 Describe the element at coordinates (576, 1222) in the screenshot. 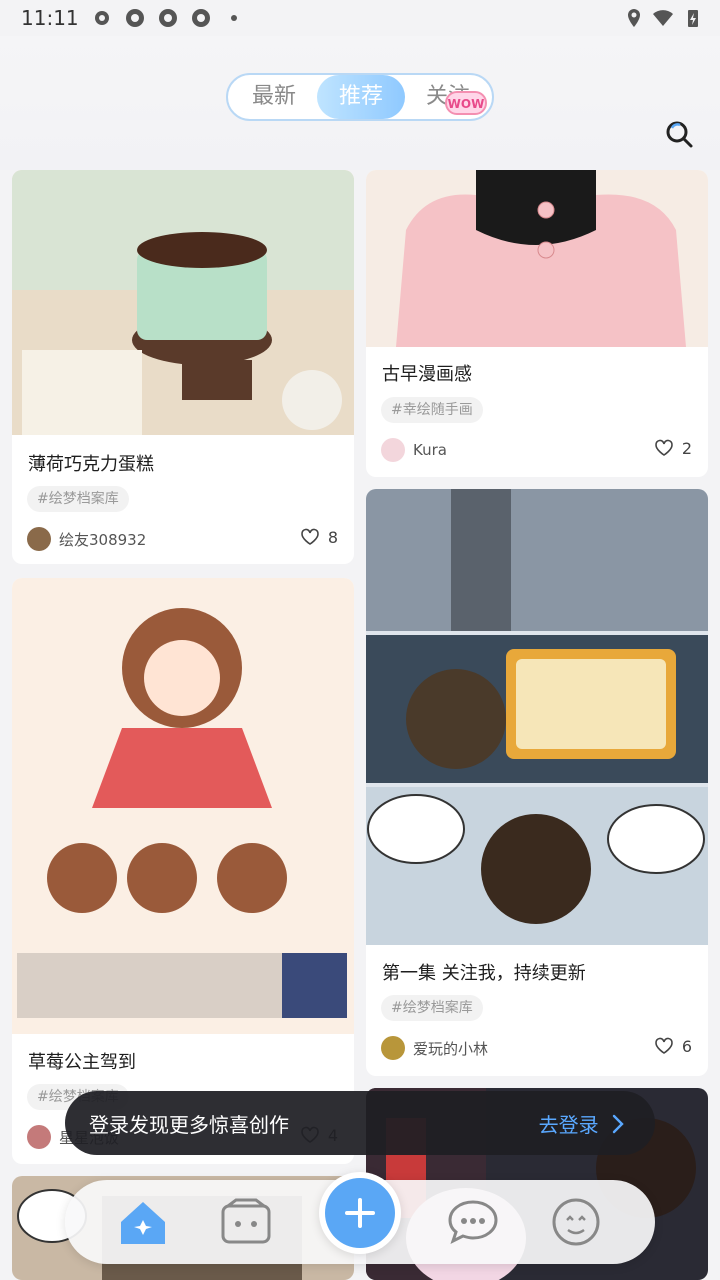

I see `profile-icon` at that location.